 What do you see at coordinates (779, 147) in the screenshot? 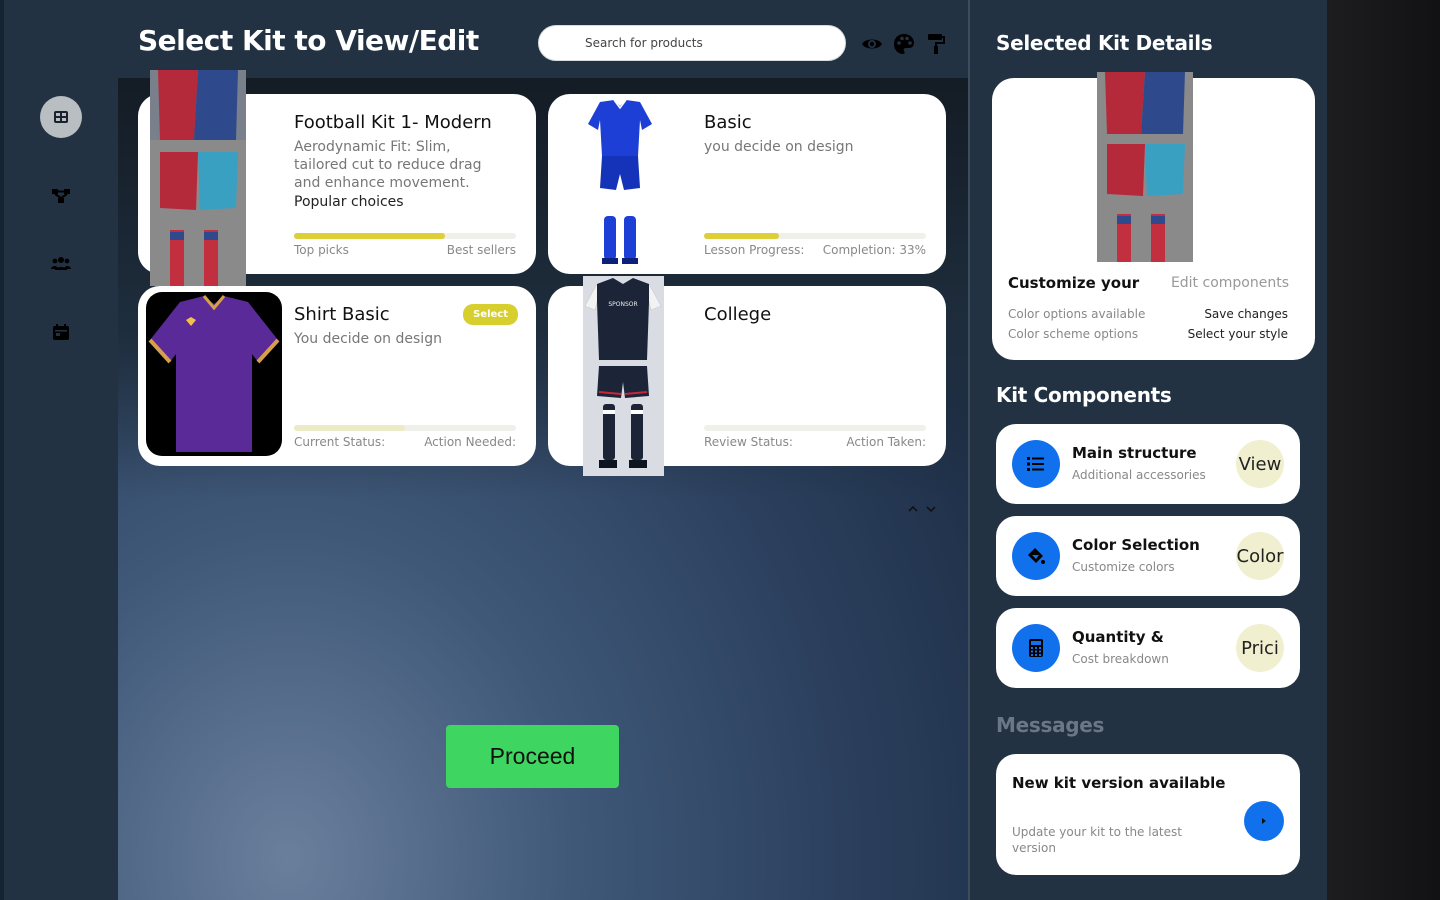
I see `kit-description: you decide on design` at bounding box center [779, 147].